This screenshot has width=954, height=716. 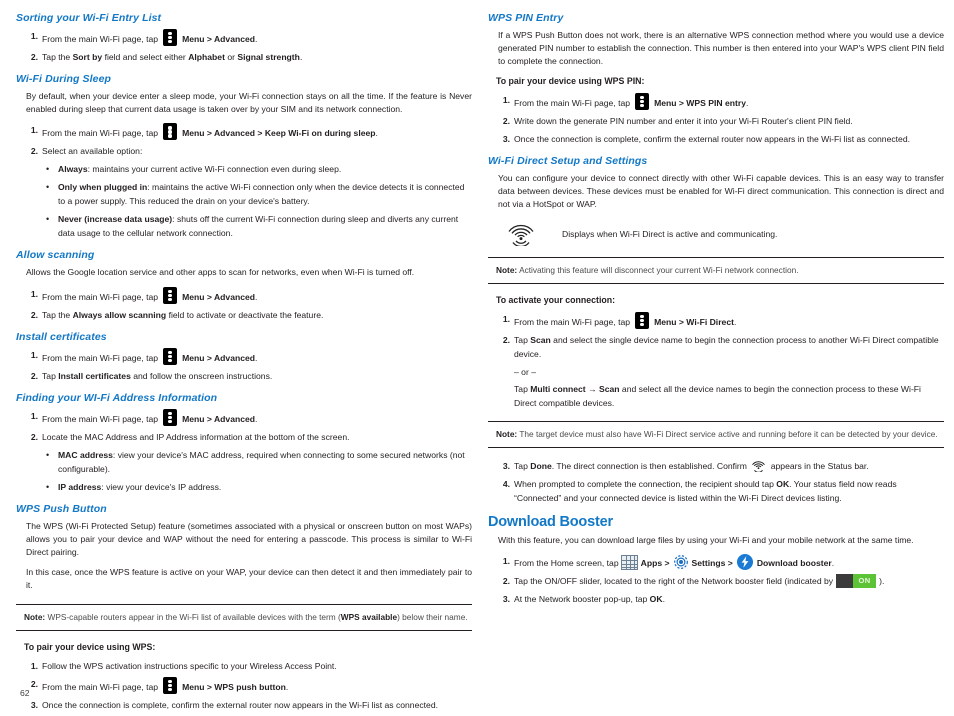 I want to click on download-booster-icon, so click(x=744, y=562).